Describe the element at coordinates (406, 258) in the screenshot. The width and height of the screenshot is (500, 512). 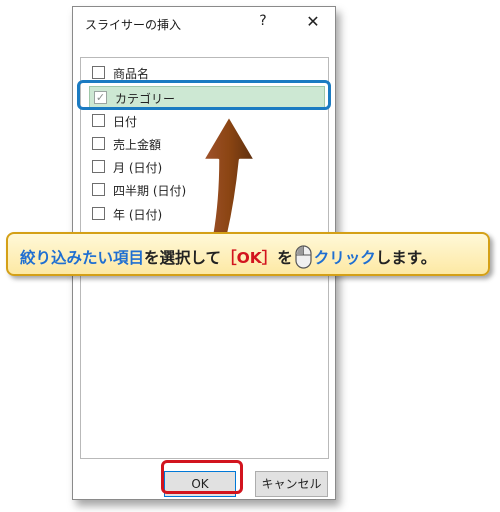
I see `callout-text: します。` at that location.